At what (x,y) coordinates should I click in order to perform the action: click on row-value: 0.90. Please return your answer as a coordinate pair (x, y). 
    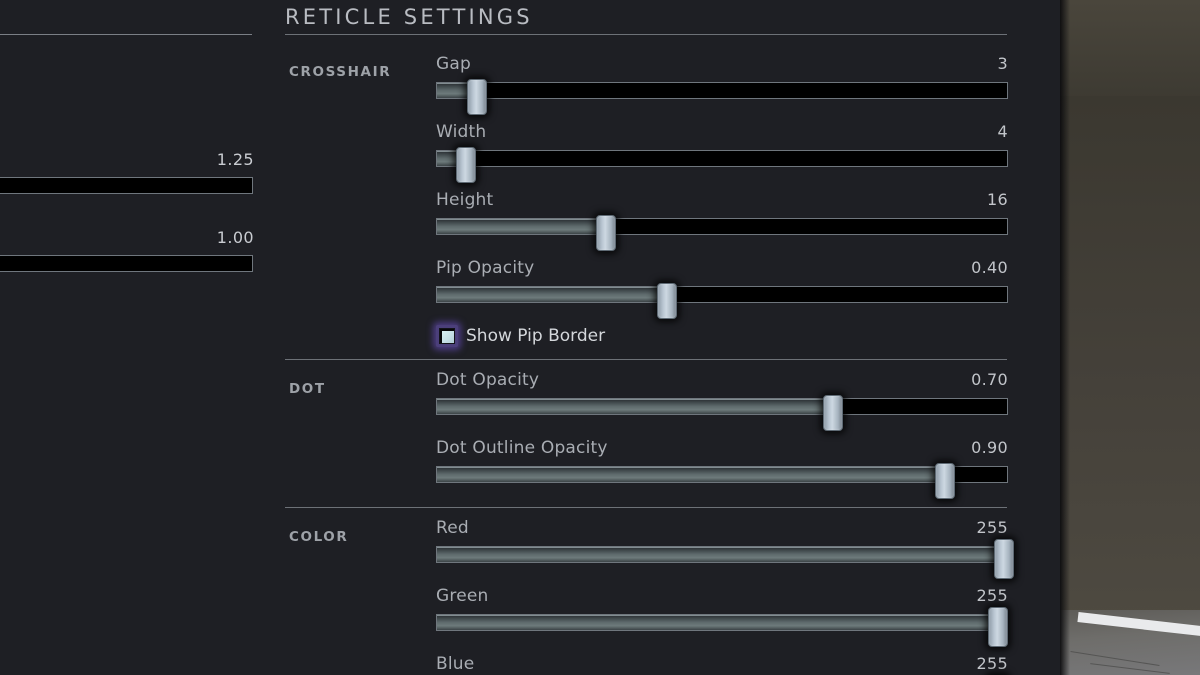
    Looking at the image, I should click on (989, 447).